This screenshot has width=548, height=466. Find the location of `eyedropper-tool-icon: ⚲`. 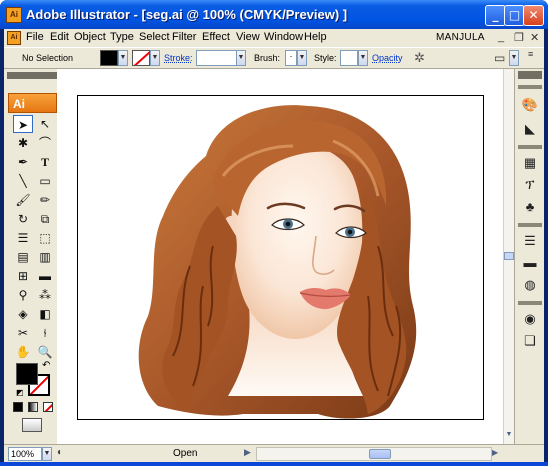

eyedropper-tool-icon: ⚲ is located at coordinates (23, 295).